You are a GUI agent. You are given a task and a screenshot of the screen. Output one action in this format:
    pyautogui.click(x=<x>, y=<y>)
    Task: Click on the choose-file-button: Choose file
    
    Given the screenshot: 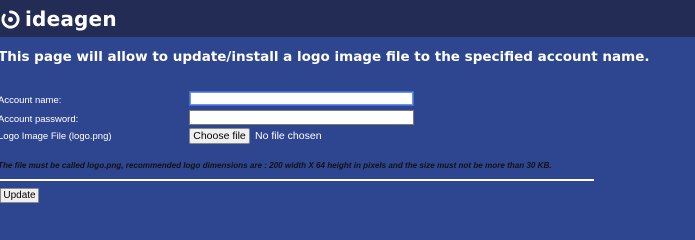 What is the action you would take?
    pyautogui.click(x=219, y=136)
    